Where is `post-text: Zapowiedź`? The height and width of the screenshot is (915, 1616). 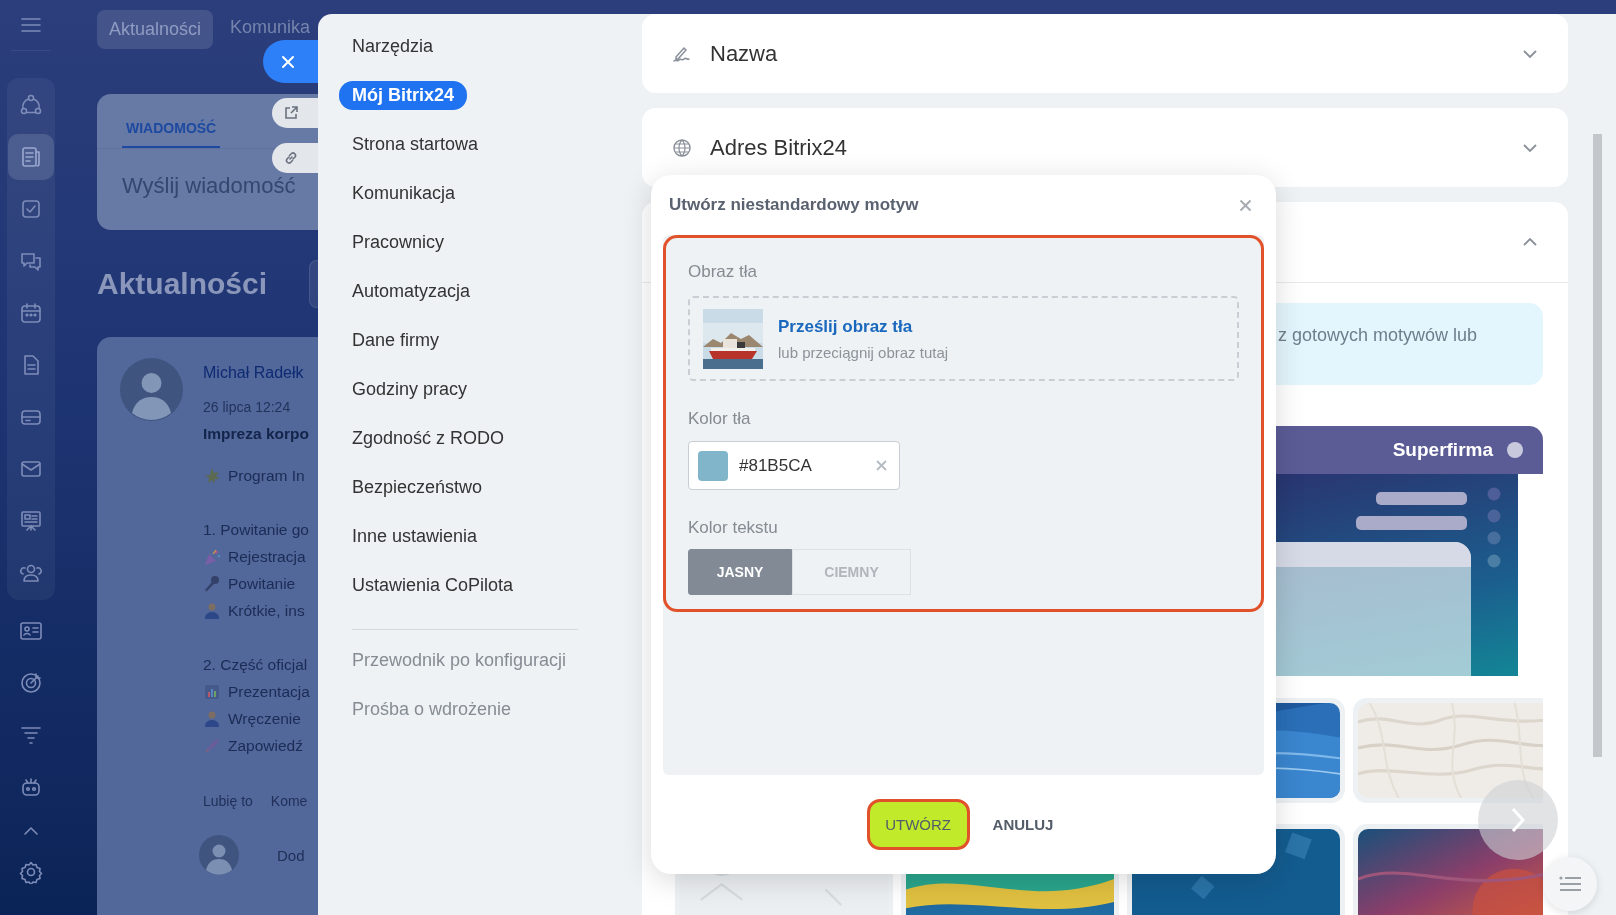
post-text: Zapowiedź is located at coordinates (265, 745).